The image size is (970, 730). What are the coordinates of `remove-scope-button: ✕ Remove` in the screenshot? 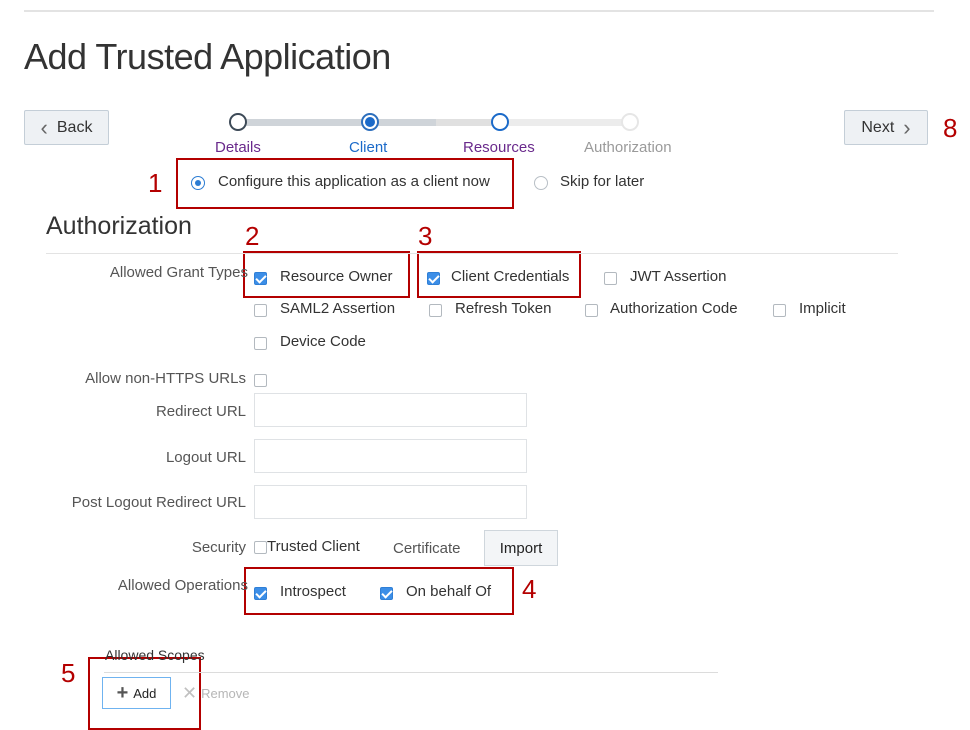 It's located at (216, 693).